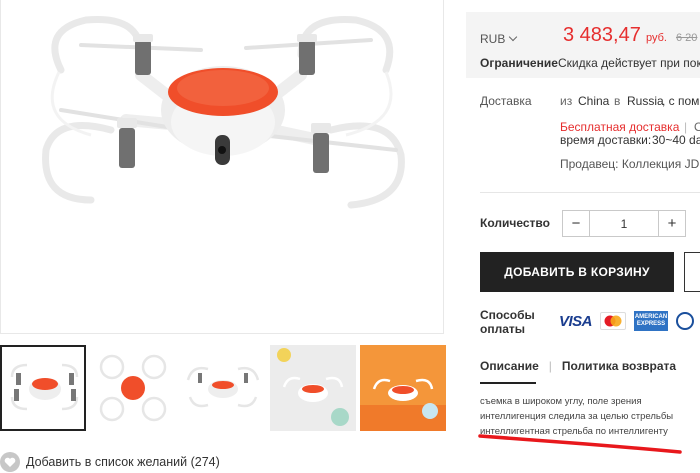 The height and width of the screenshot is (473, 700). I want to click on limit-text: Скидка действует при пок, so click(629, 63).